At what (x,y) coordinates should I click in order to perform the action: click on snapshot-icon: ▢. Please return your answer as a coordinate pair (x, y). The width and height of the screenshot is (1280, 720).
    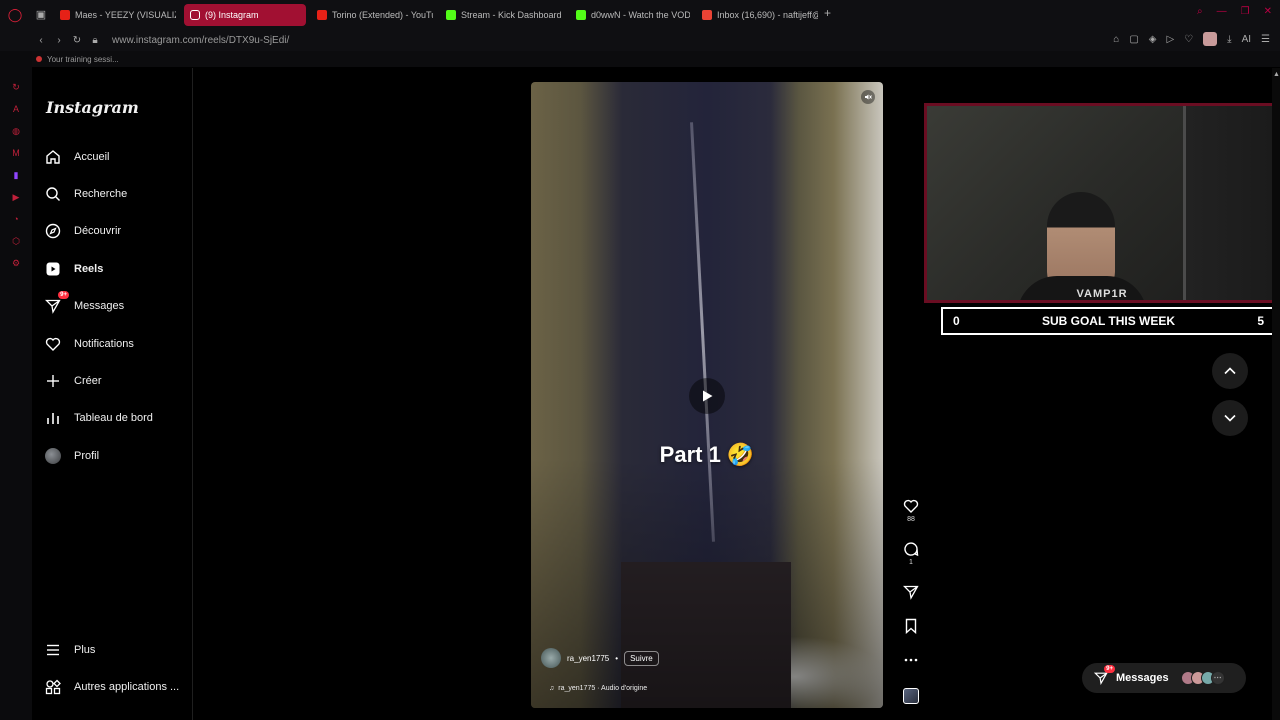
    Looking at the image, I should click on (1133, 39).